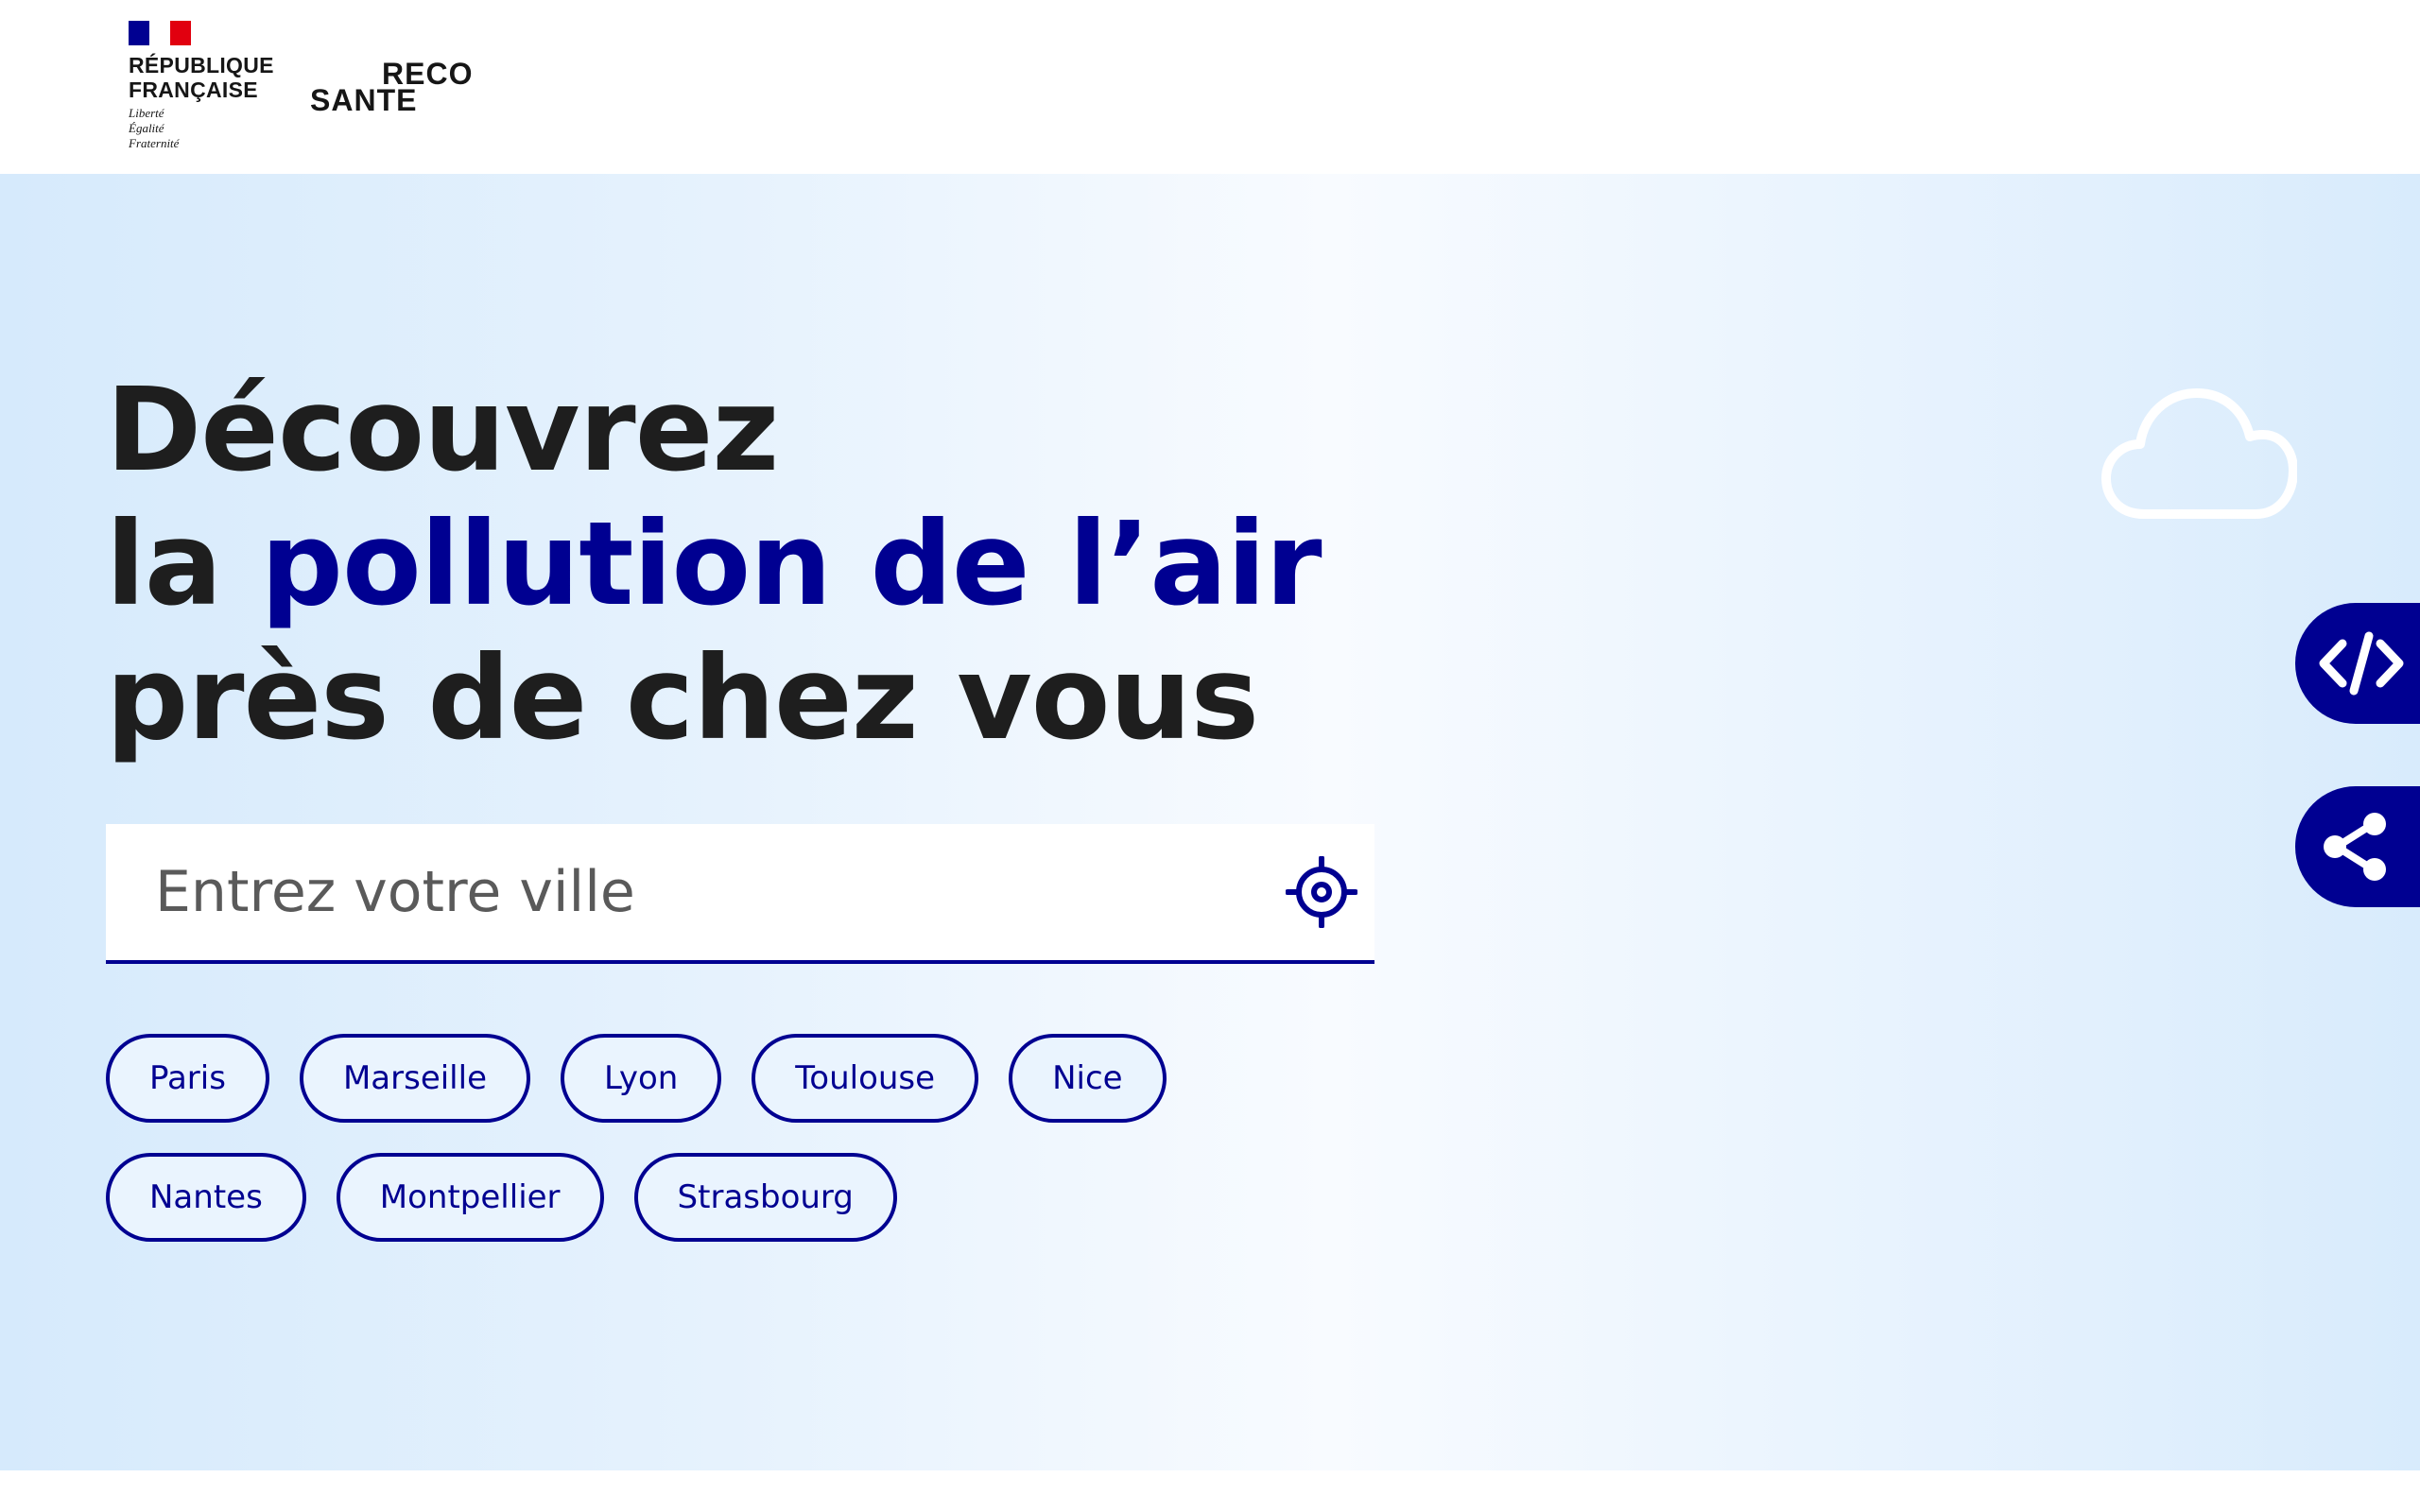 Image resolution: width=2420 pixels, height=1512 pixels. What do you see at coordinates (470, 1197) in the screenshot?
I see `city-chip-montpellier: Montpellier` at bounding box center [470, 1197].